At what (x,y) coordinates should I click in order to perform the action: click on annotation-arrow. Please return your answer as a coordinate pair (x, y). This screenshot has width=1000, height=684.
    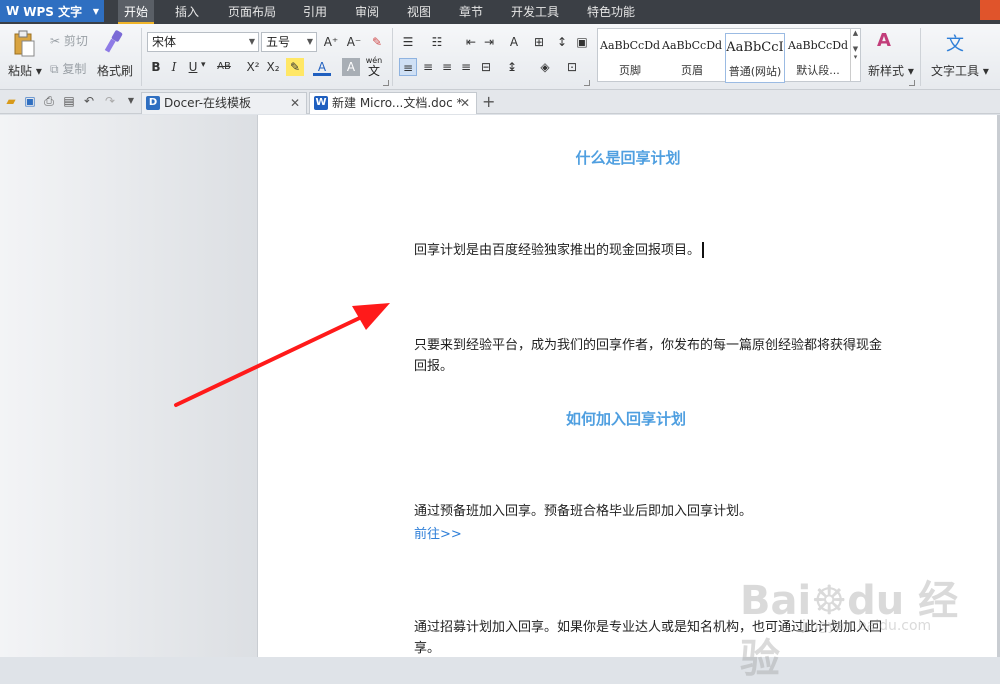
    Looking at the image, I should click on (282, 355).